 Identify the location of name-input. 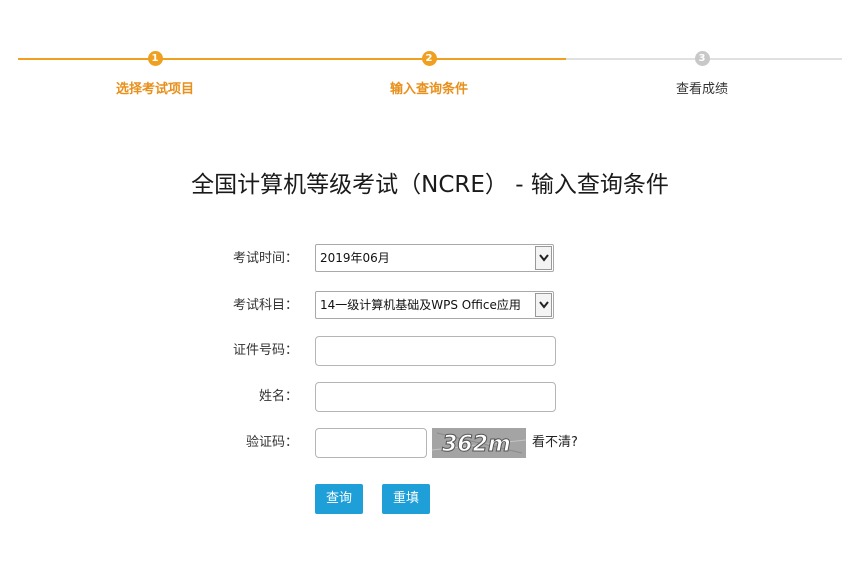
(435, 397).